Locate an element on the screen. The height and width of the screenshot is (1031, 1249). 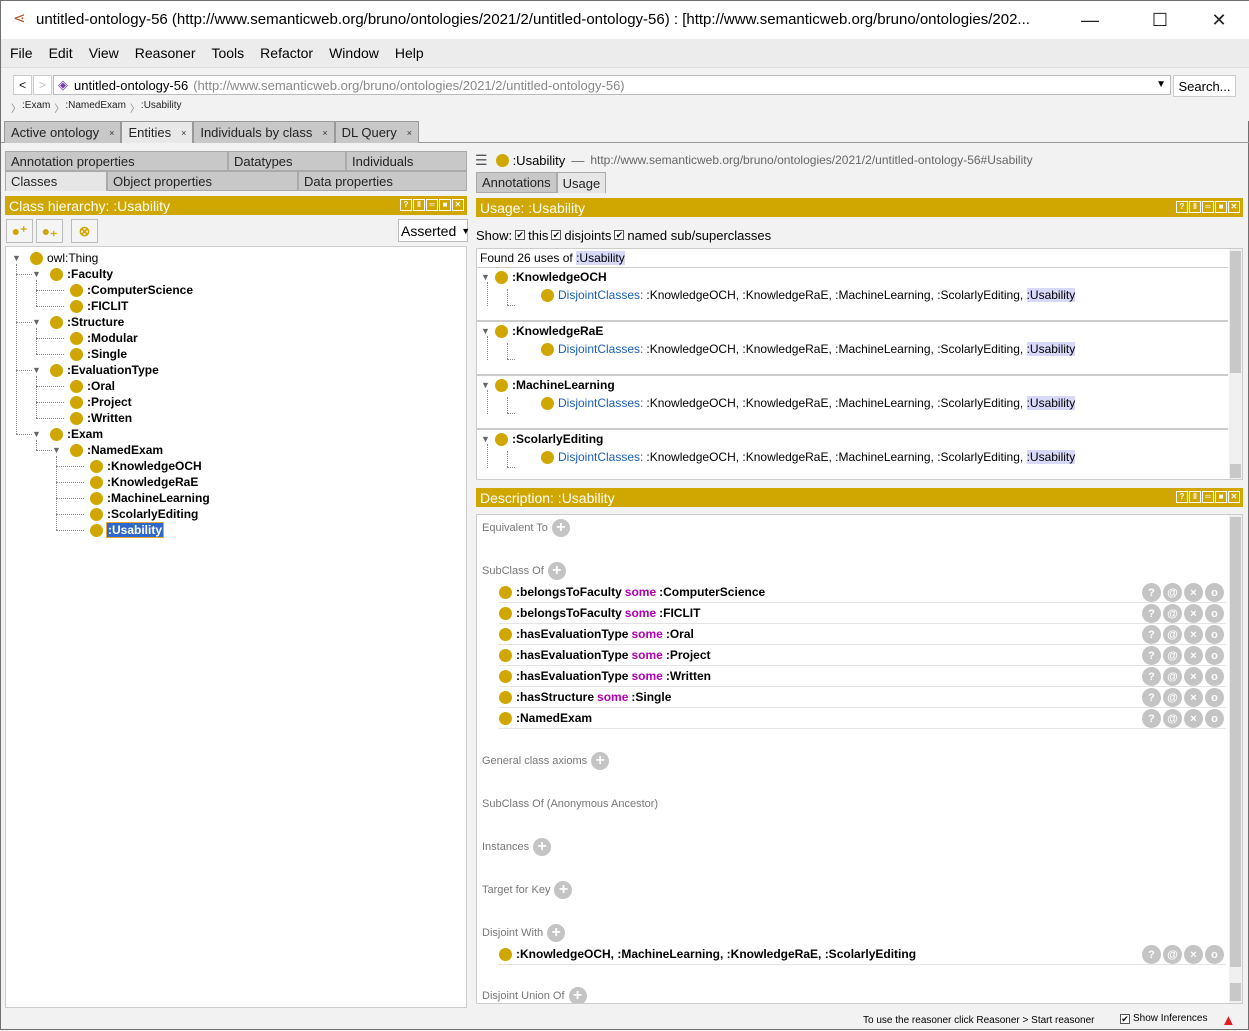
subclass-of-row: :hasEvaluationType some:Oral? @ × o is located at coordinates (862, 634).